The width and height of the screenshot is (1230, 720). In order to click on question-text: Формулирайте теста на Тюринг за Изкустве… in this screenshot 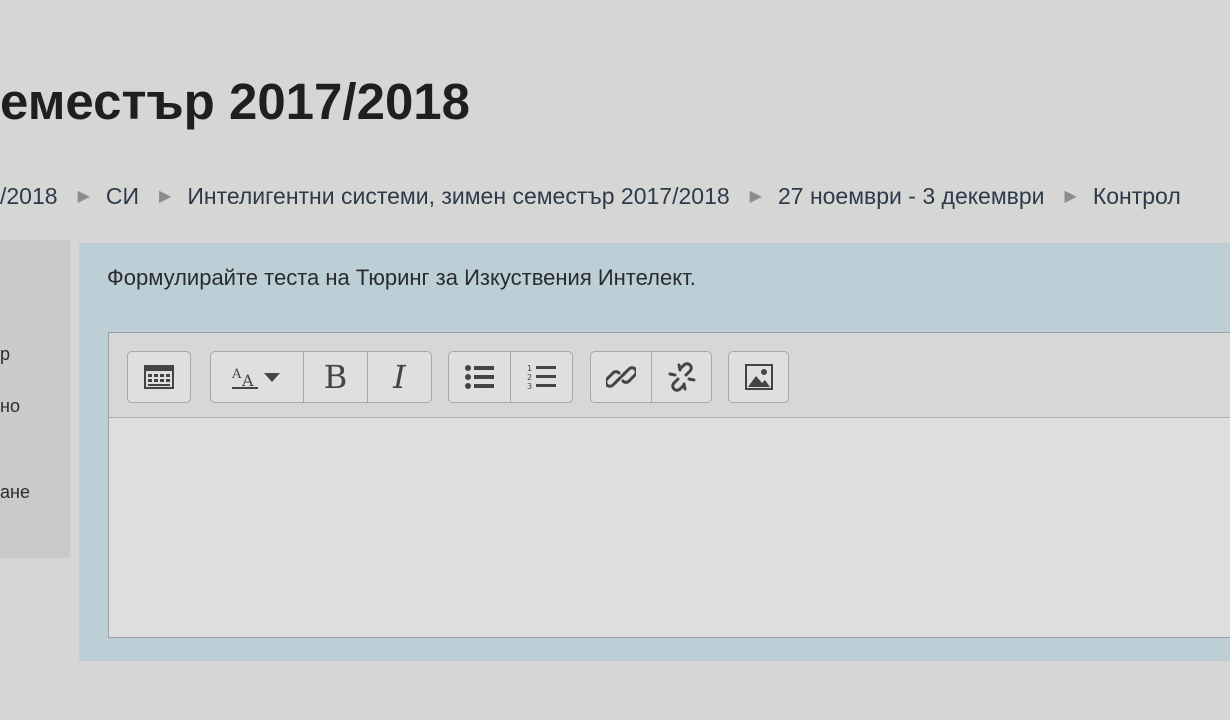, I will do `click(401, 277)`.